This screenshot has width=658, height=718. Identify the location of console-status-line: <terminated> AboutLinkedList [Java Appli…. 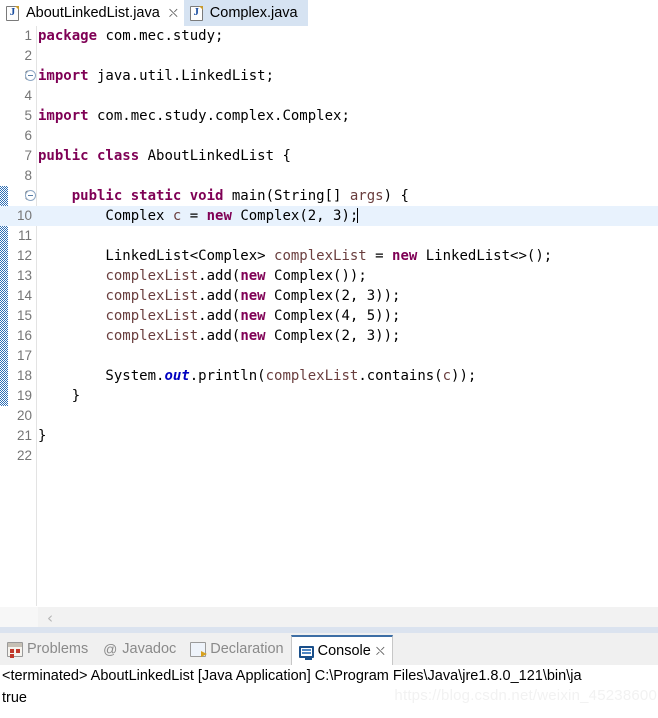
(292, 676).